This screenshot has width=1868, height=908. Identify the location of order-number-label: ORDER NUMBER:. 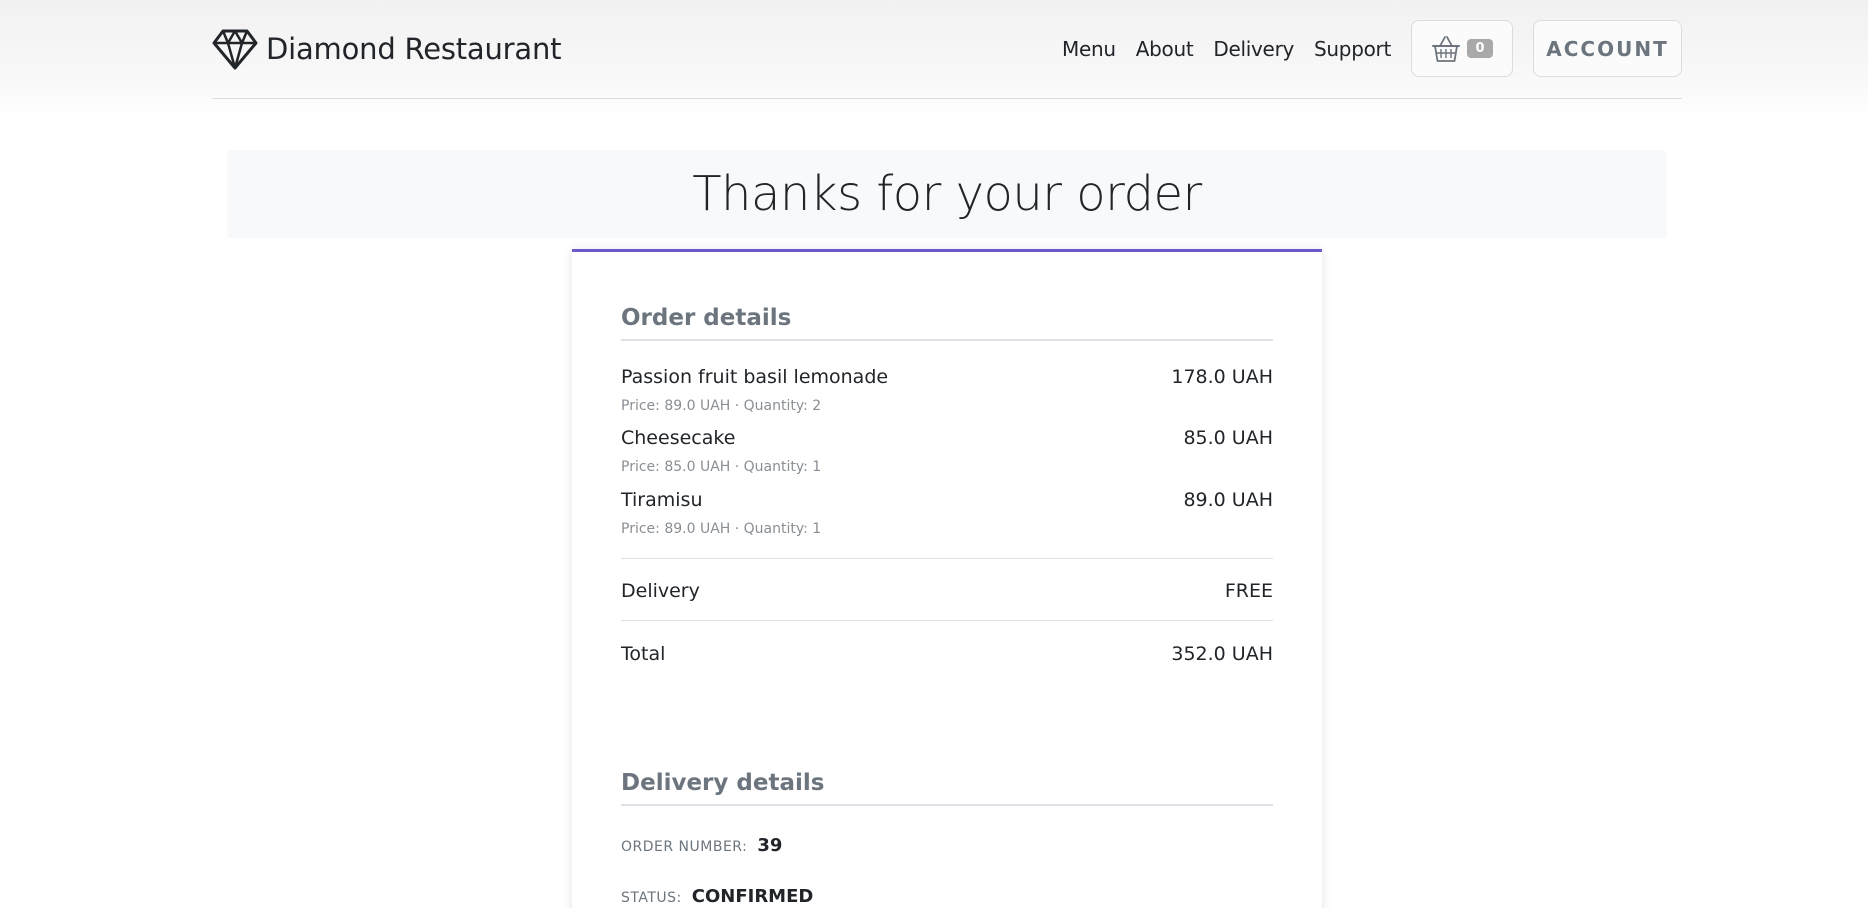
(684, 847).